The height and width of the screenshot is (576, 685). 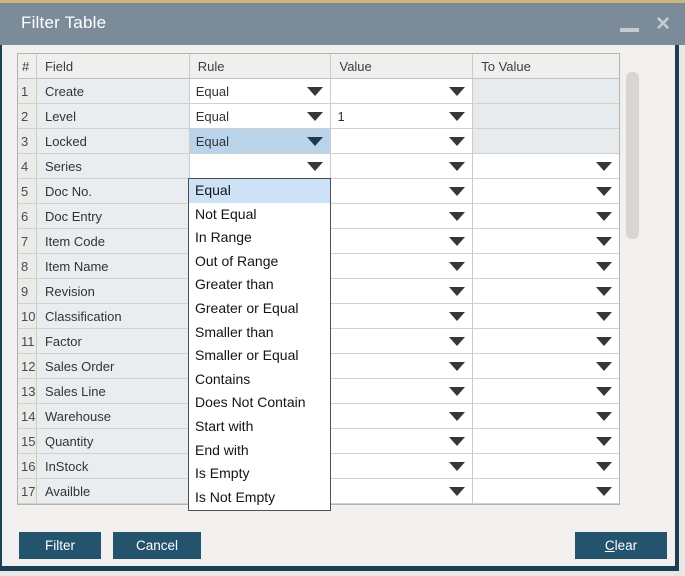 I want to click on rule-dropdown-item: Smaller than, so click(x=259, y=333).